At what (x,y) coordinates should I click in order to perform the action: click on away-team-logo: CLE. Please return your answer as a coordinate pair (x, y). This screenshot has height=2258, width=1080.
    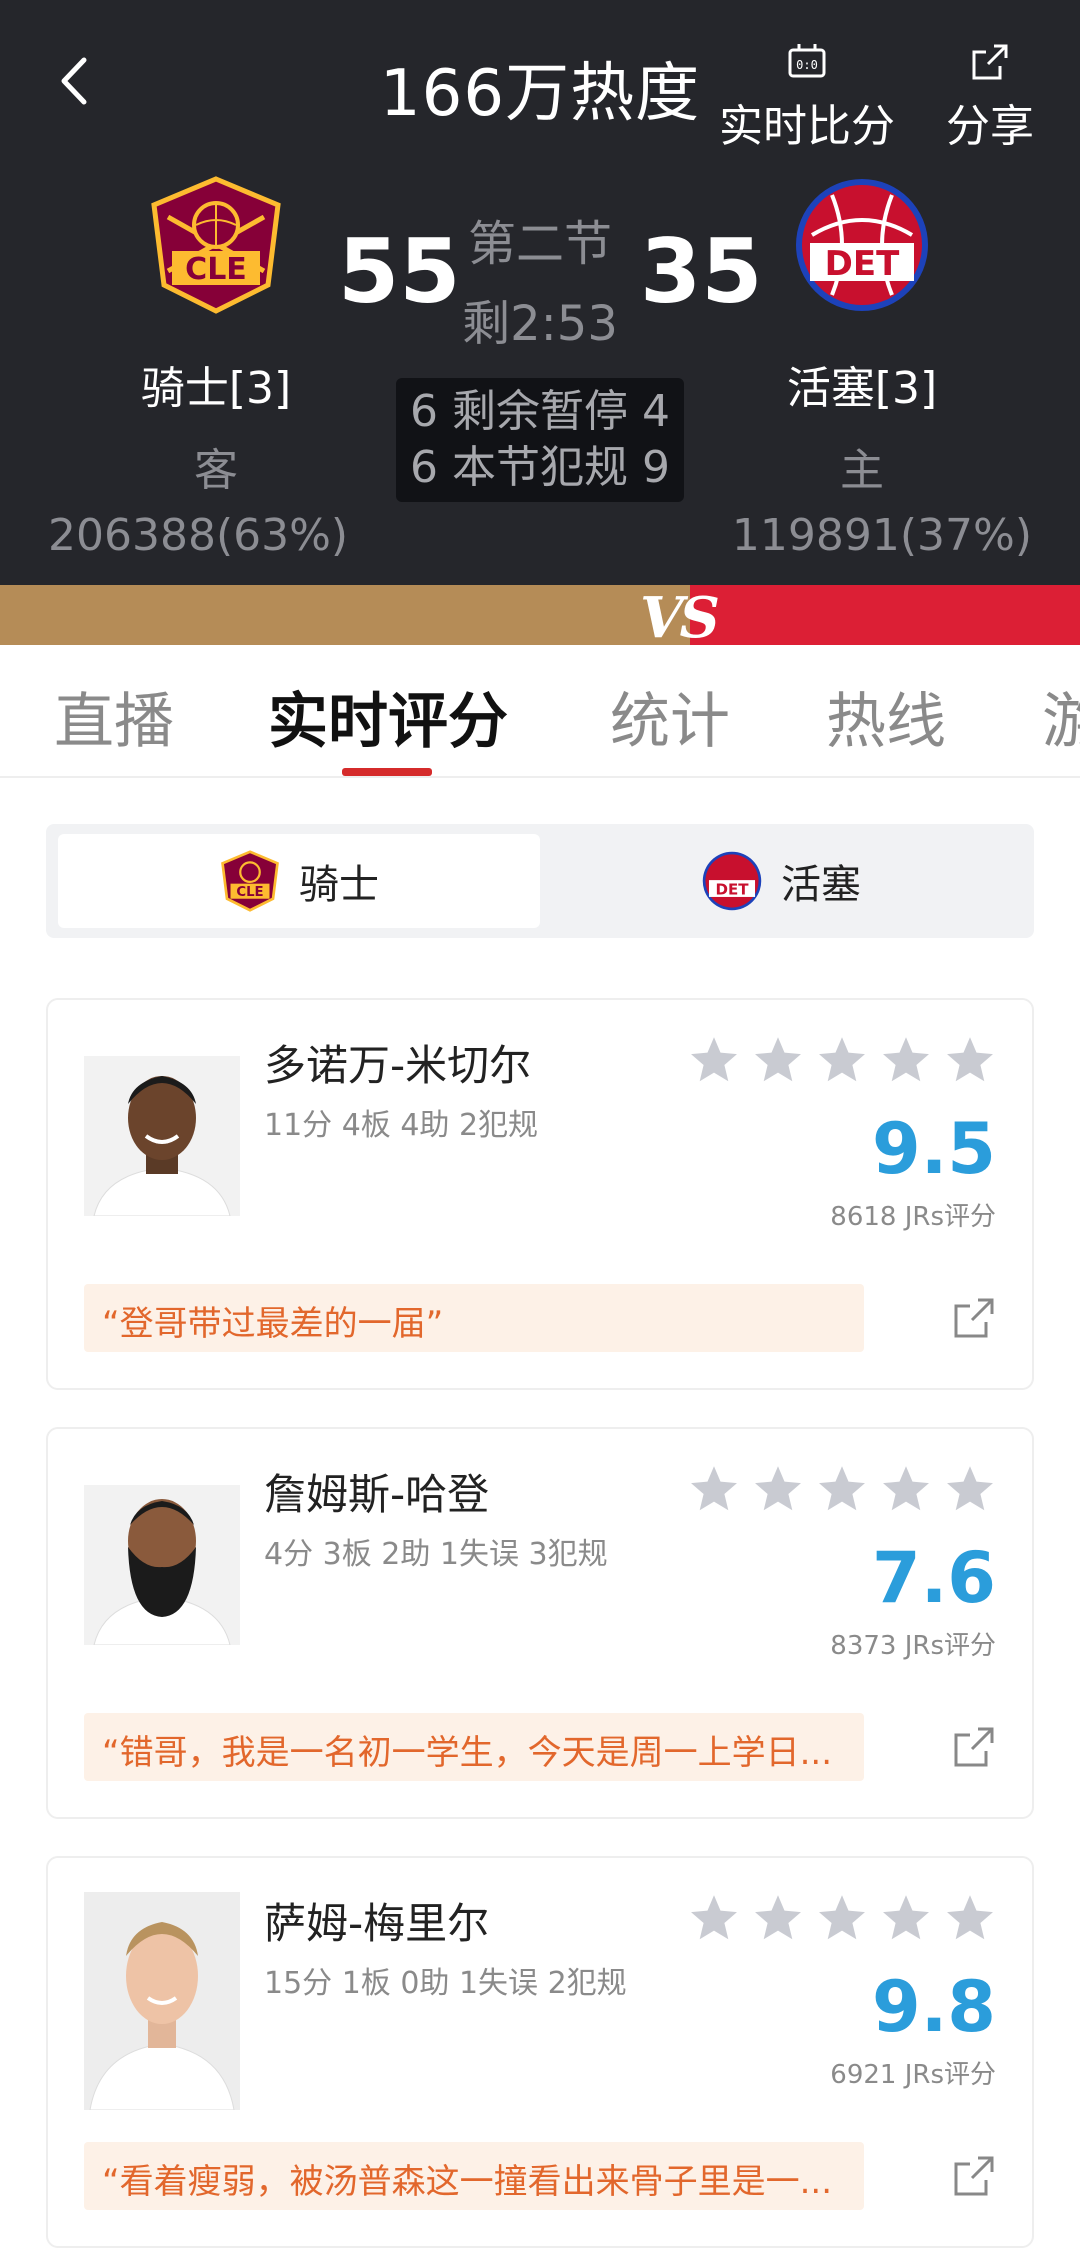
    Looking at the image, I should click on (216, 245).